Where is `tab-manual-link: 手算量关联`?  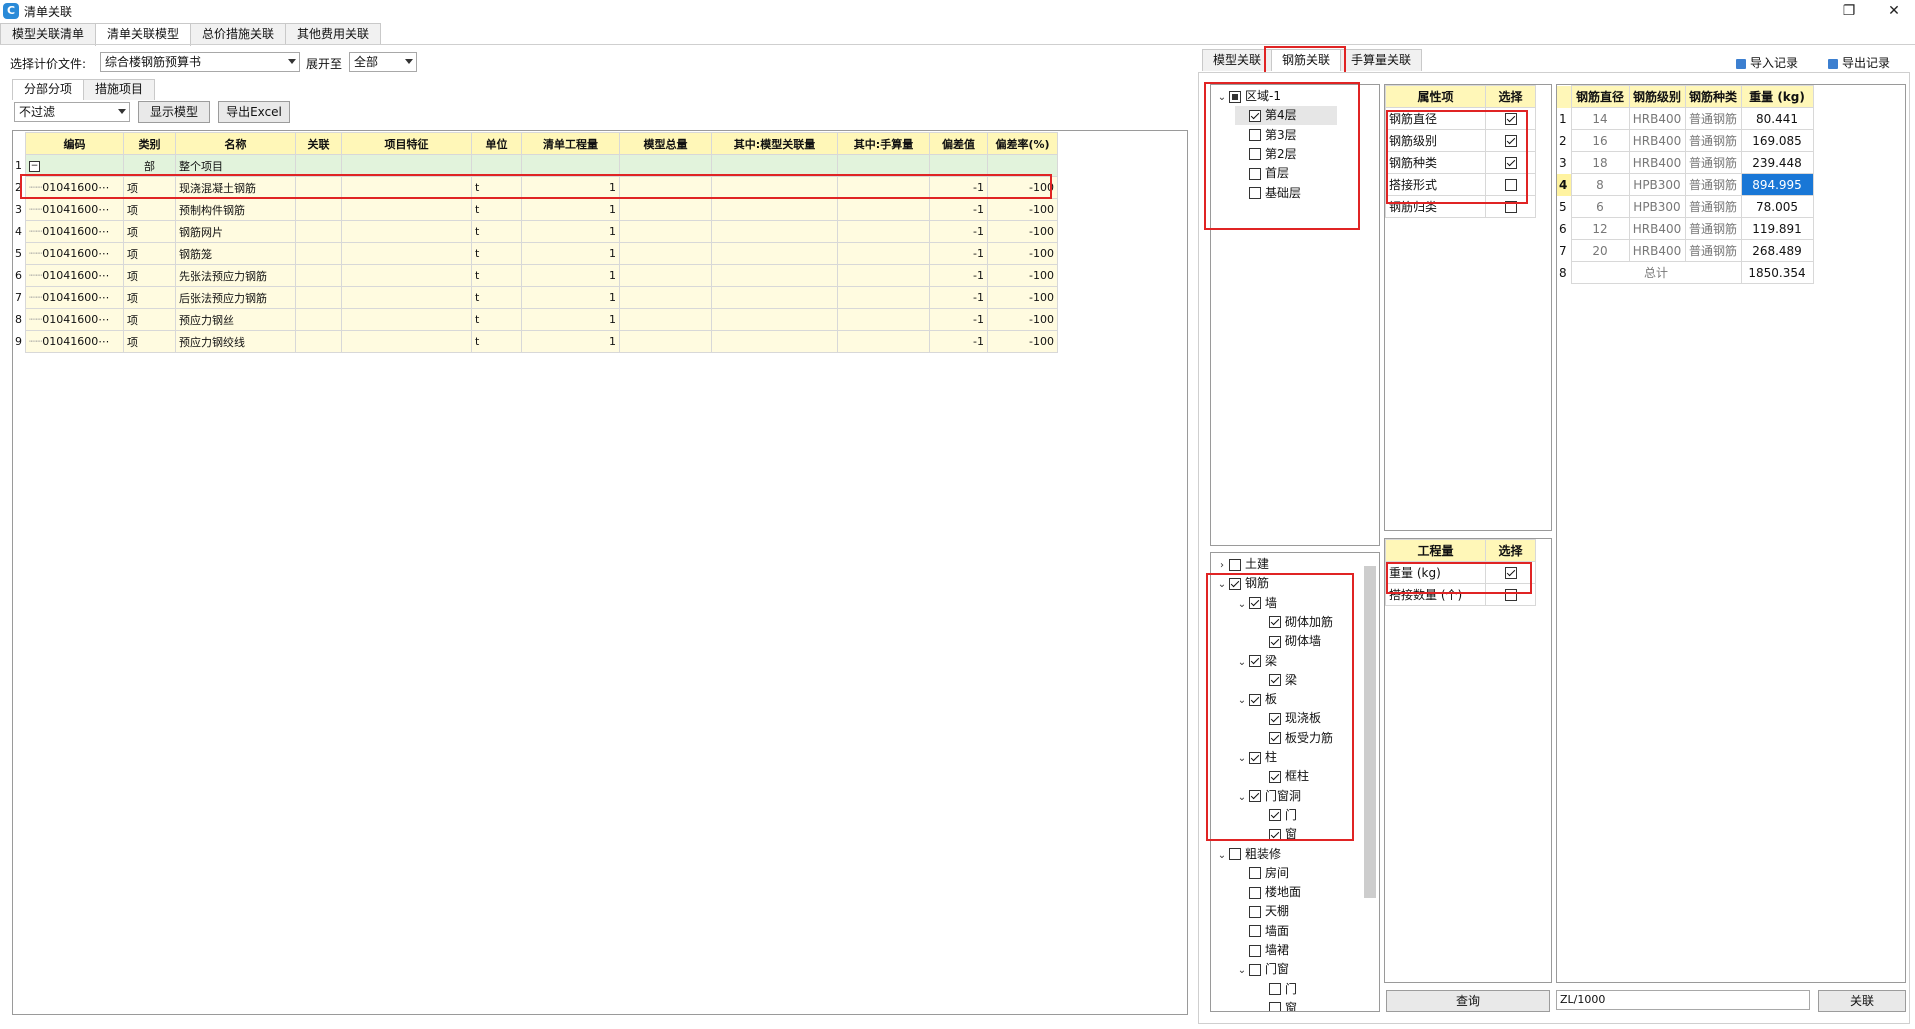 tab-manual-link: 手算量关联 is located at coordinates (1381, 60).